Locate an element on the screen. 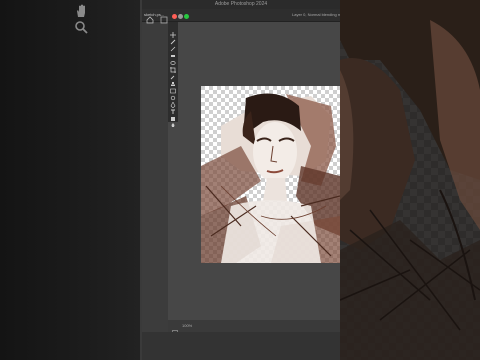 This screenshot has width=480, height=360. close-button is located at coordinates (174, 16).